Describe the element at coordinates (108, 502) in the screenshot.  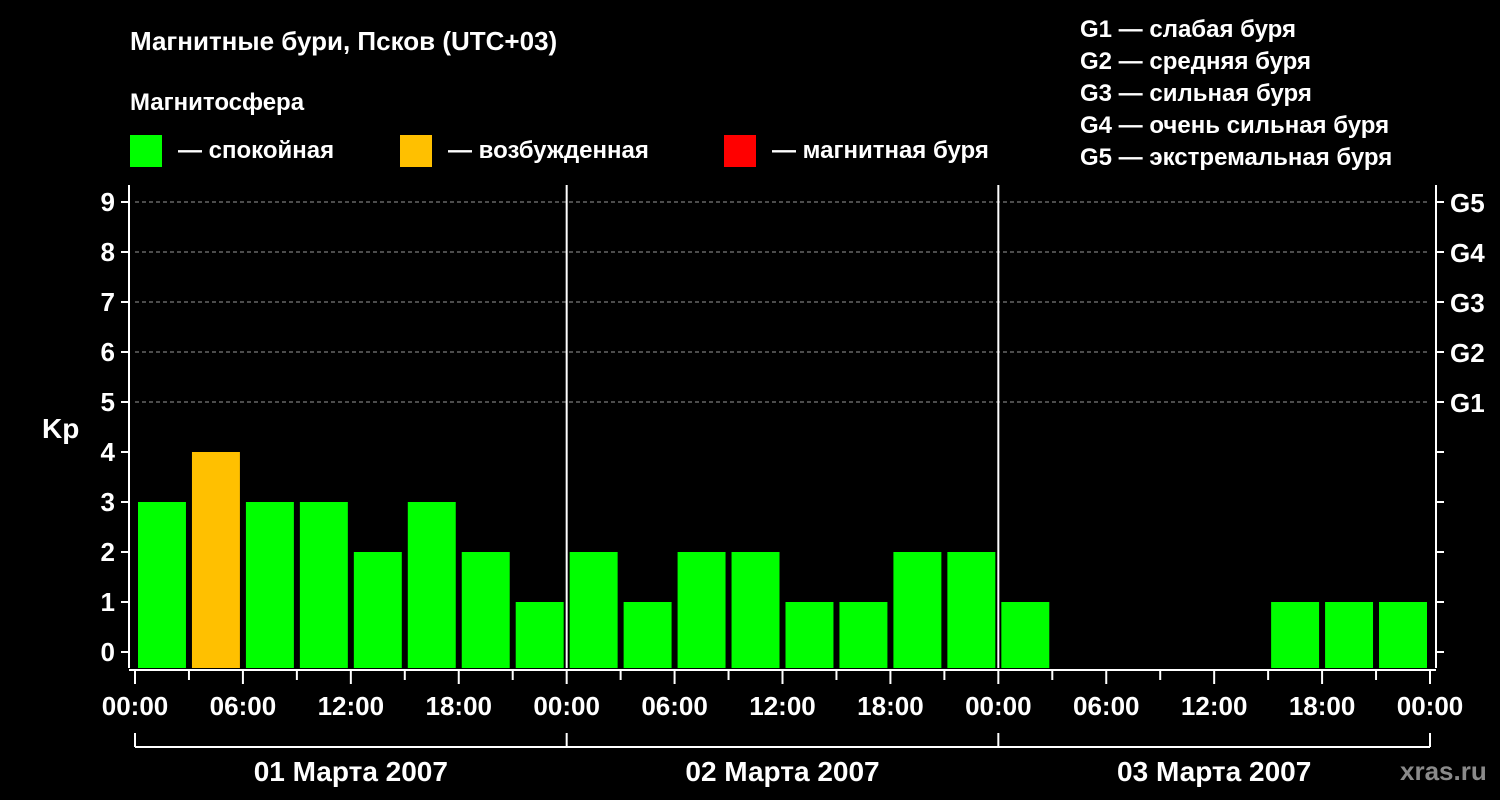
I see `y-tick-label: 3` at that location.